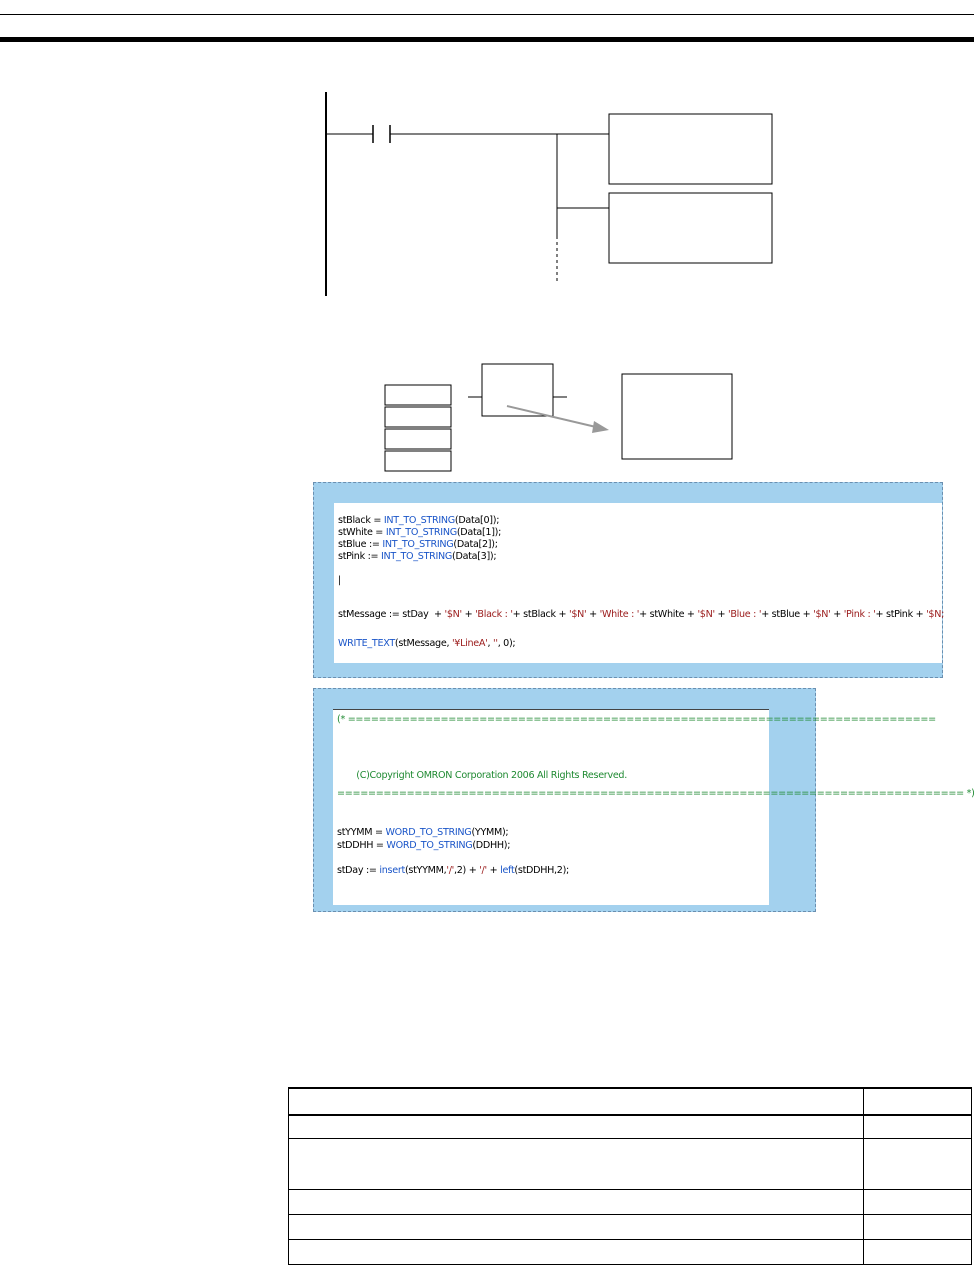  Describe the element at coordinates (354, 520) in the screenshot. I see `code-token: stBlack` at that location.